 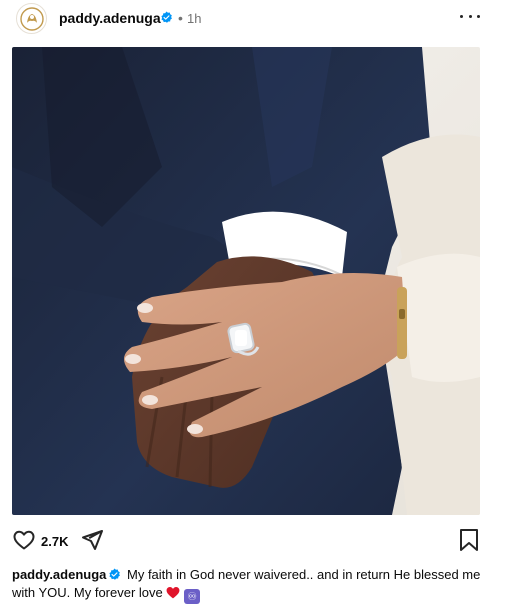 I want to click on heart-outline-icon, so click(x=24, y=540).